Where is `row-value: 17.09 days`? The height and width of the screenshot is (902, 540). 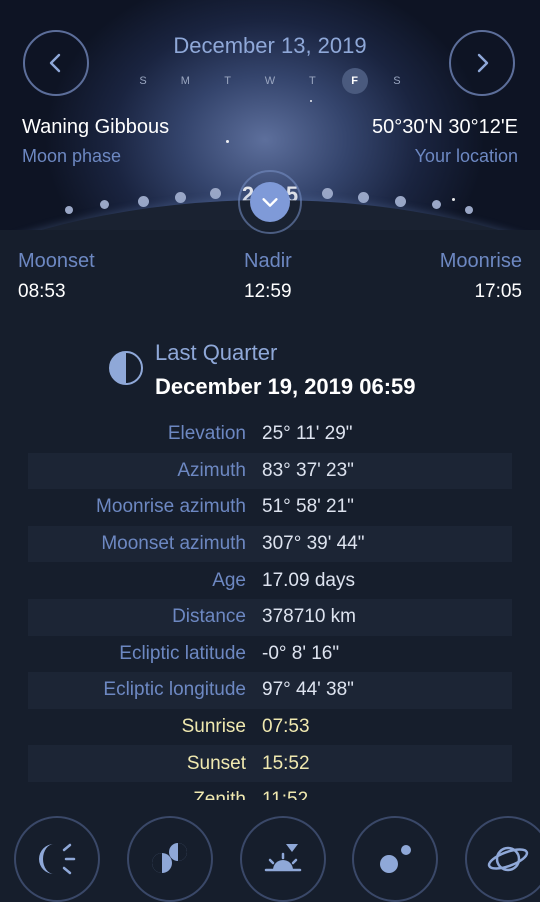 row-value: 17.09 days is located at coordinates (308, 580).